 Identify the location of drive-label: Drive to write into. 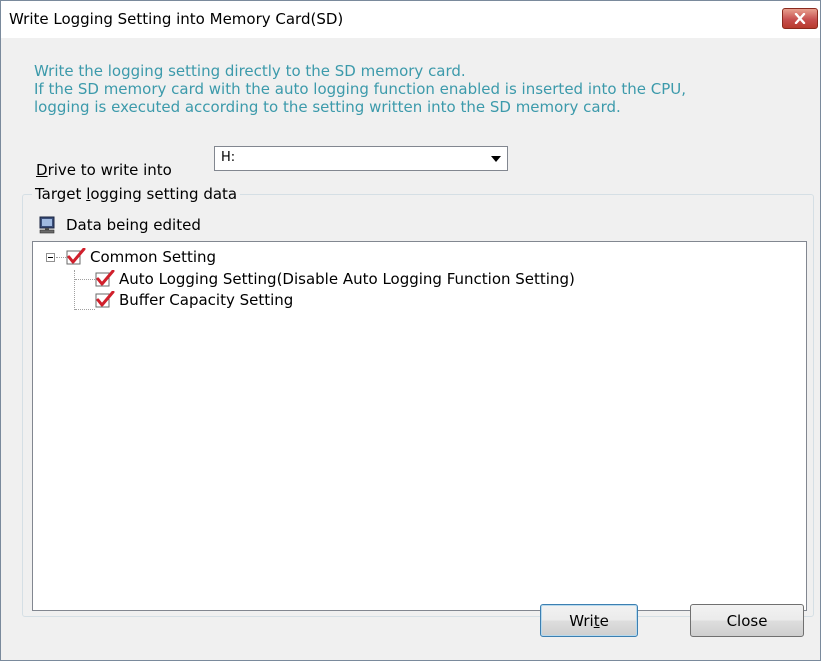
(104, 170).